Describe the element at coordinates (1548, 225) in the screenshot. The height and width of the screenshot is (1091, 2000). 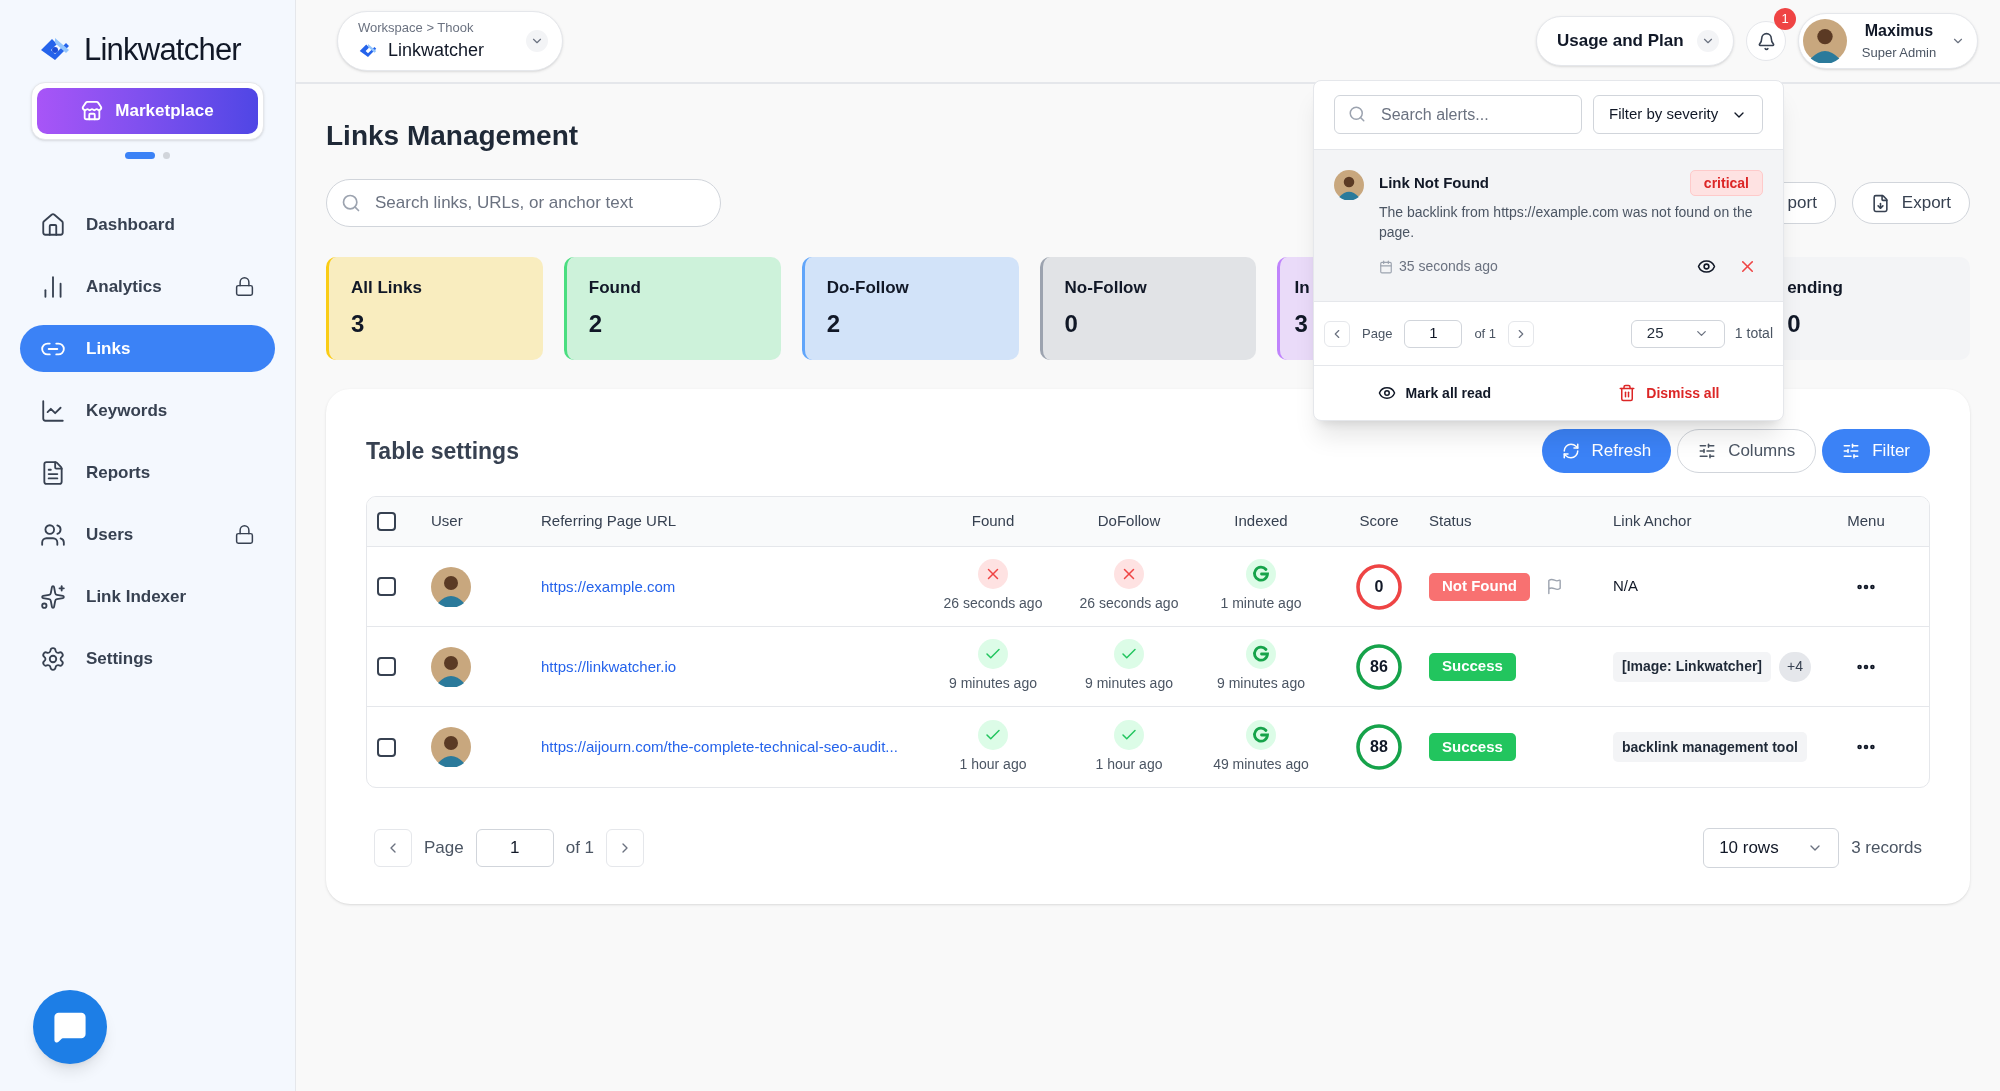
I see `alert-item: Link Not Found critical The backlink from https://example.com was not found on the page. 35 seconds ago` at that location.